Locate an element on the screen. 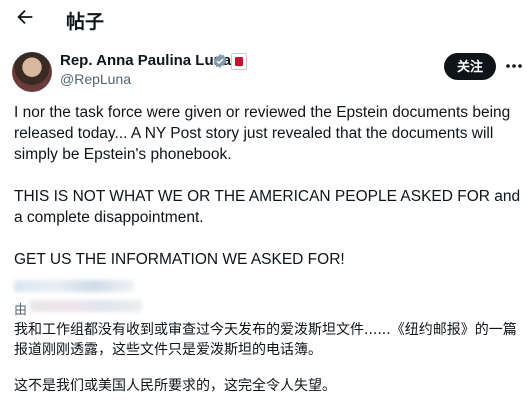 This screenshot has height=405, width=529. arrow-left-icon is located at coordinates (25, 17).